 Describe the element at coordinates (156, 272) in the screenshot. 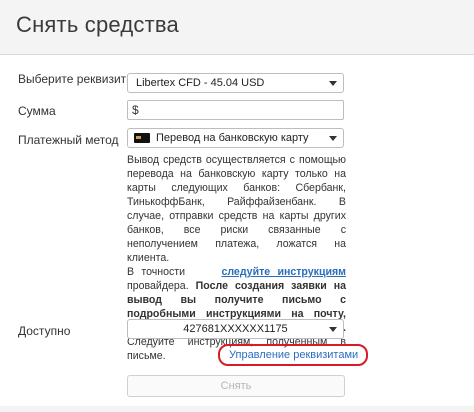

I see `description-text: В точности` at that location.